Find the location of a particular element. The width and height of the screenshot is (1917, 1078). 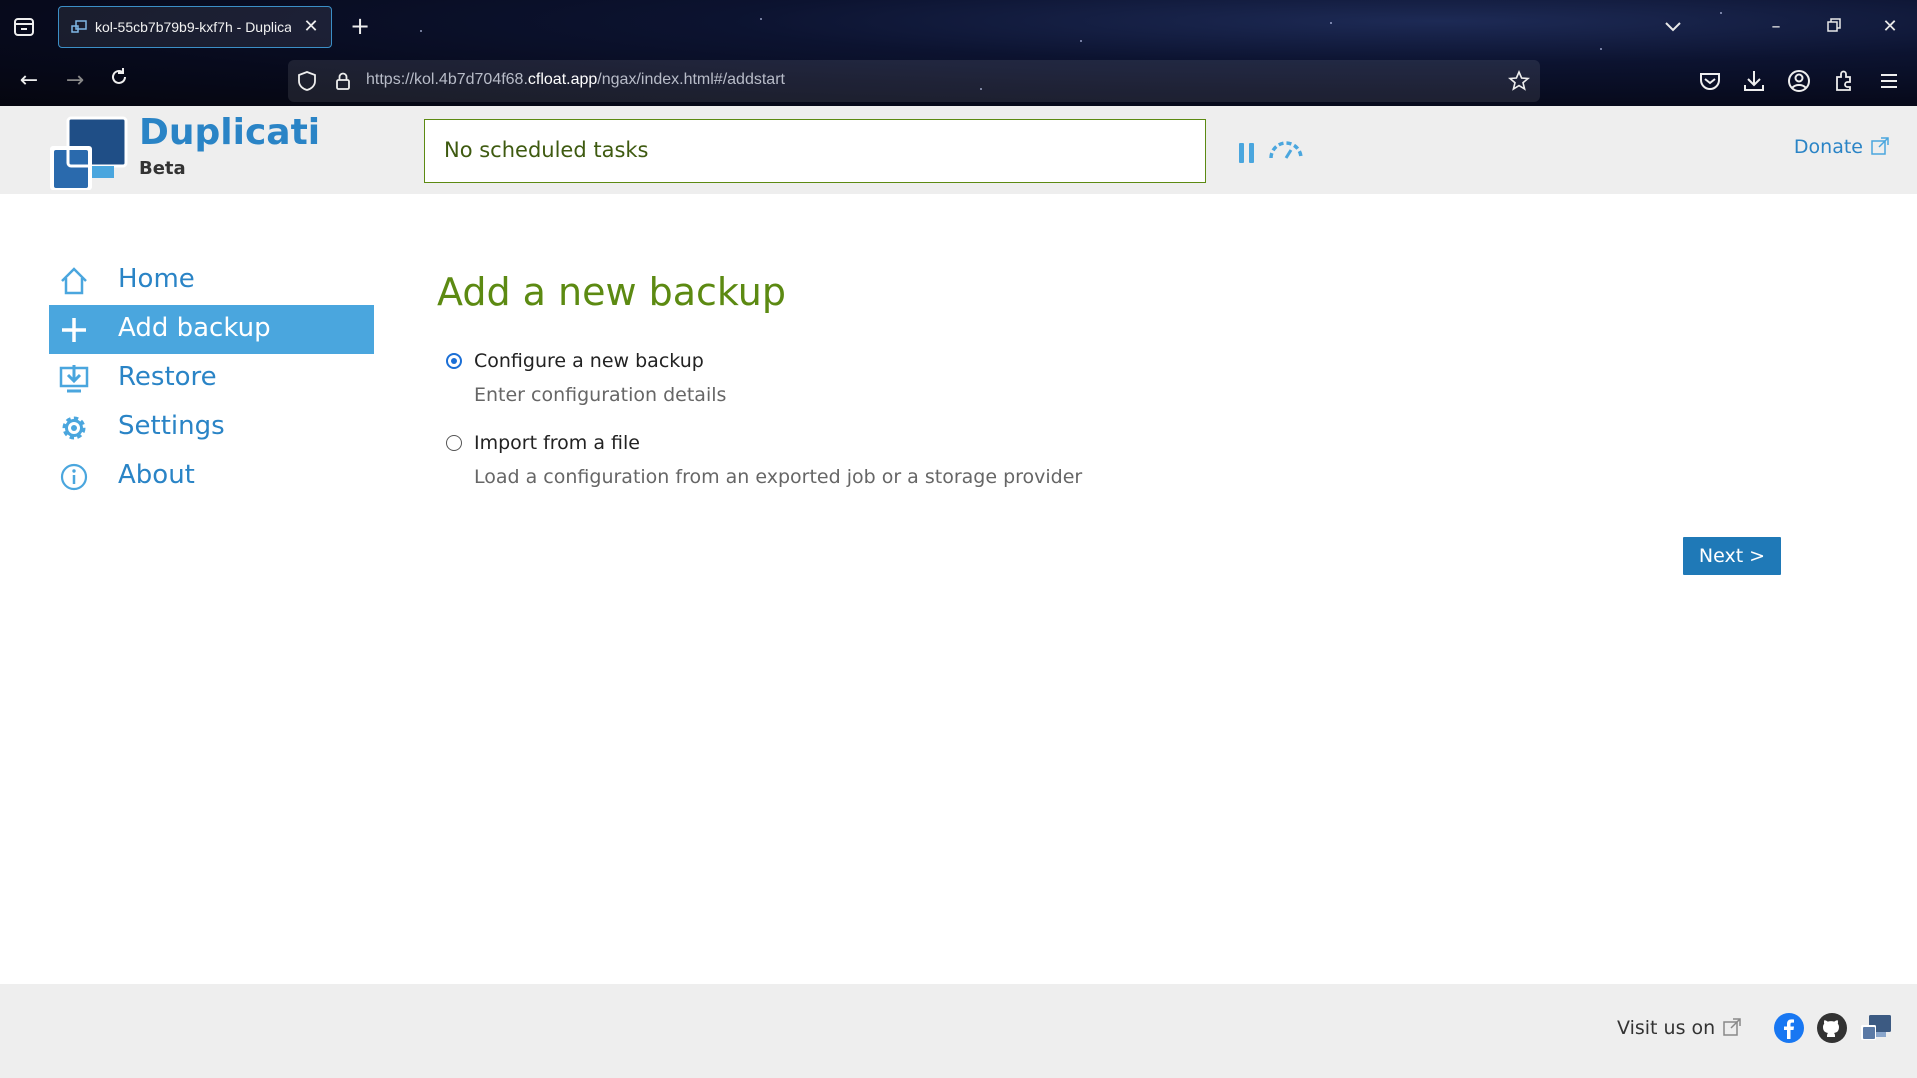

back-icon: ← is located at coordinates (29, 81).